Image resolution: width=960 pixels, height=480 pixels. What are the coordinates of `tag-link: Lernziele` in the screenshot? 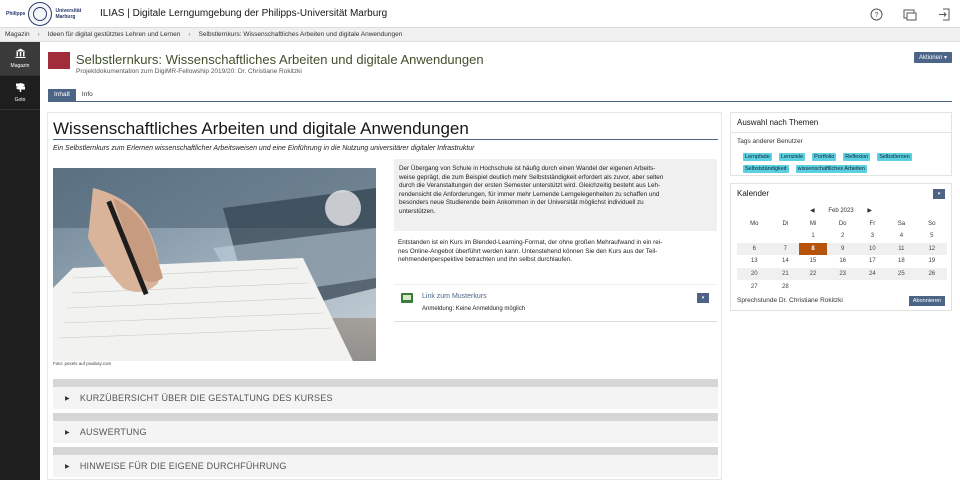 It's located at (792, 157).